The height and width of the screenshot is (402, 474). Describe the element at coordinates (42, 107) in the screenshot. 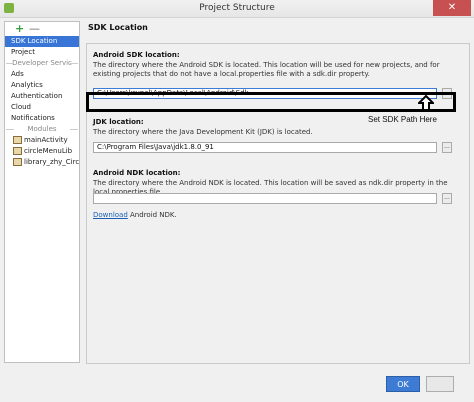

I see `sidebar-item-cloud: Cloud` at that location.